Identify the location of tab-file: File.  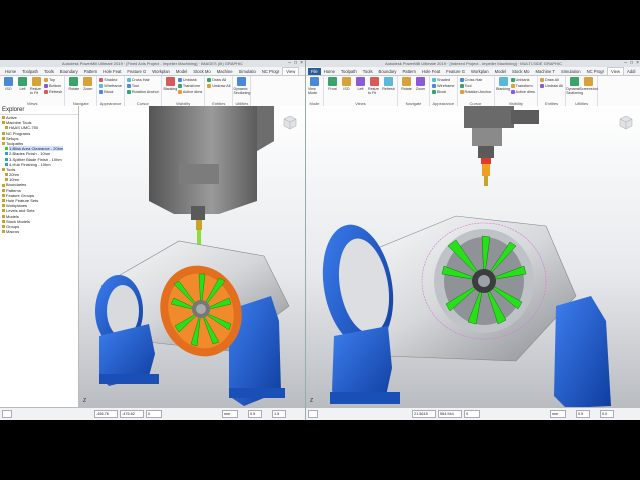
(314, 71).